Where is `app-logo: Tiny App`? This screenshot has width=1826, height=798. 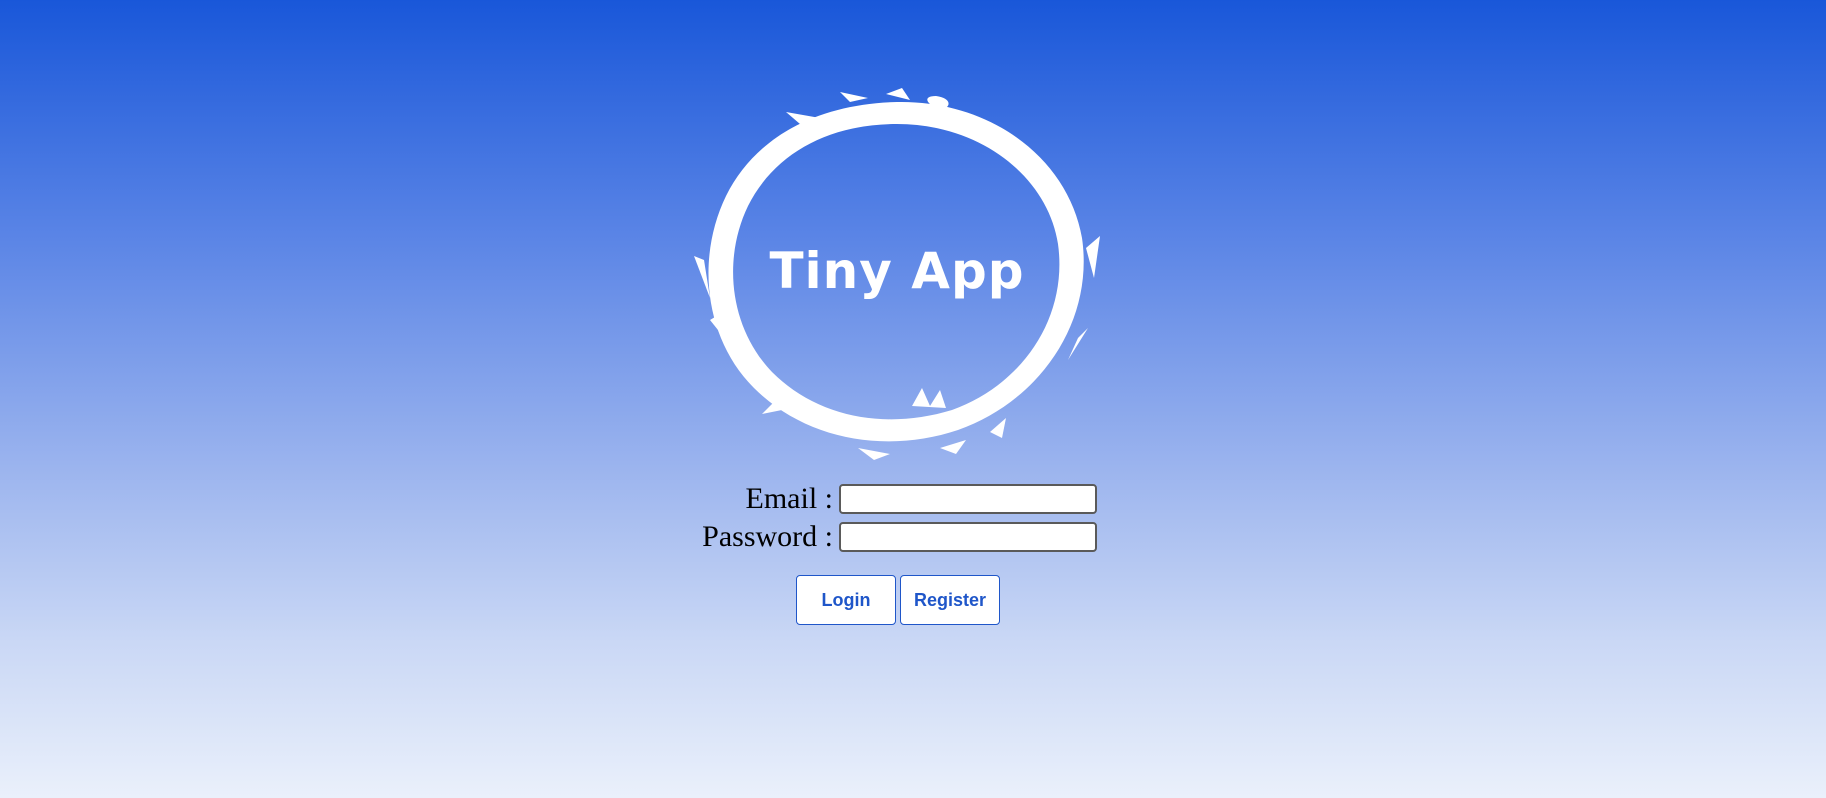
app-logo: Tiny App is located at coordinates (897, 278).